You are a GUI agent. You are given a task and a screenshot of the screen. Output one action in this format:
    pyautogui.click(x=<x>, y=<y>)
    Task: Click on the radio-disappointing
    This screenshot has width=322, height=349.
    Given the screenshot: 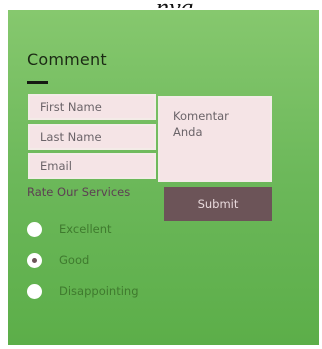 What is the action you would take?
    pyautogui.click(x=34, y=291)
    